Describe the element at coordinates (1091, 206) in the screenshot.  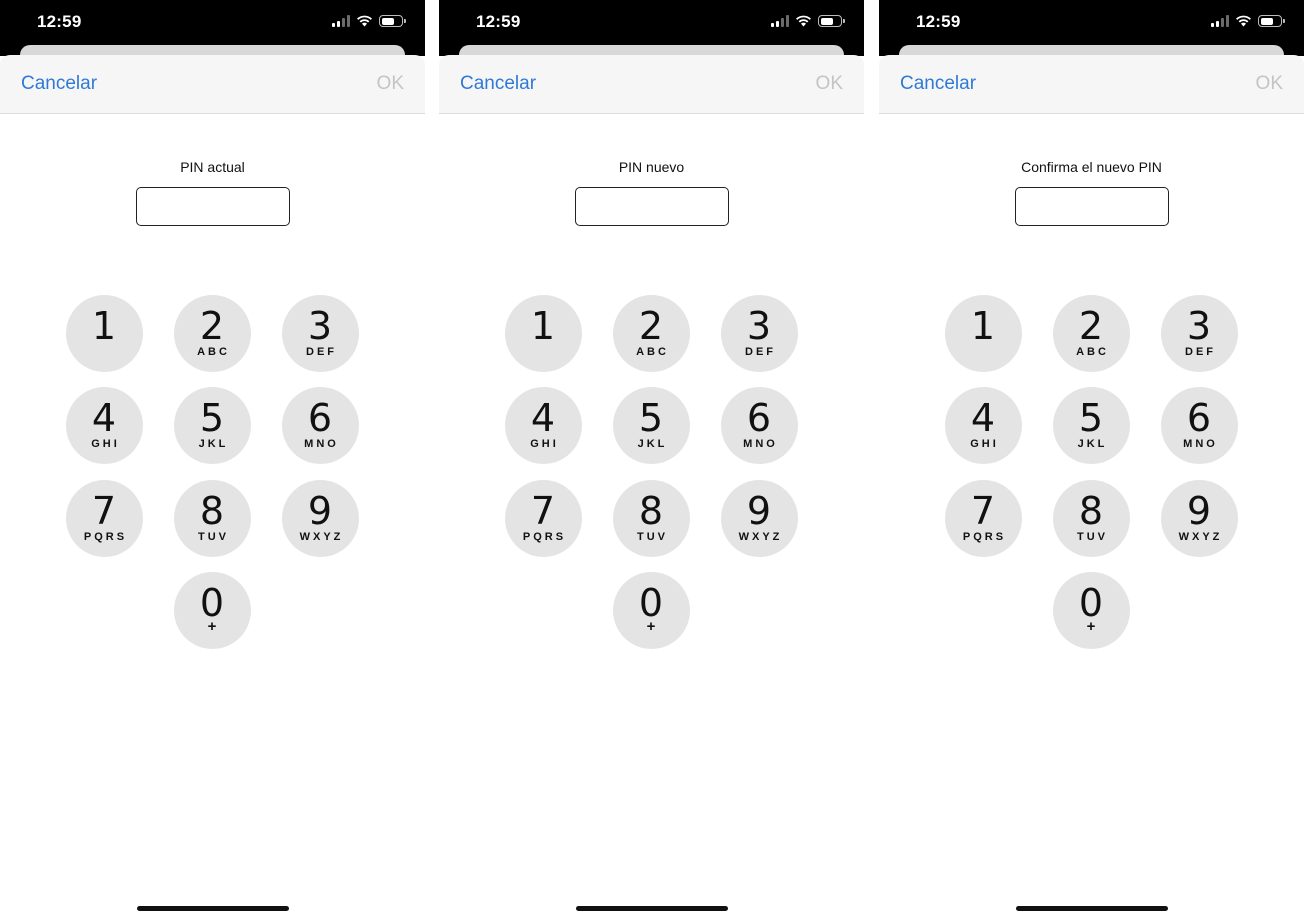
I see `confirm-pin-input` at that location.